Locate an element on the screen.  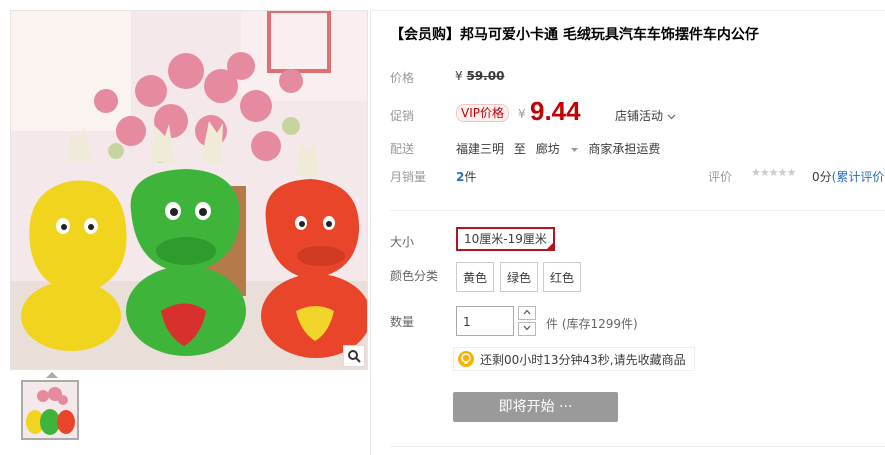
color-option-yellow: 黄色 is located at coordinates (475, 277).